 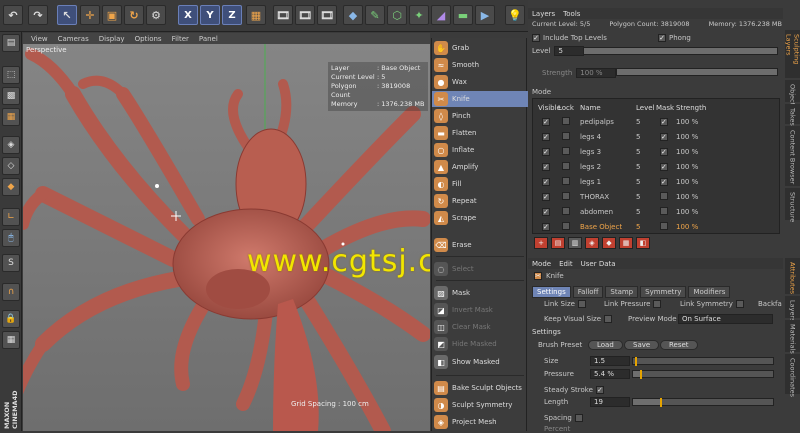 What do you see at coordinates (569, 51) in the screenshot?
I see `level-field: 5` at bounding box center [569, 51].